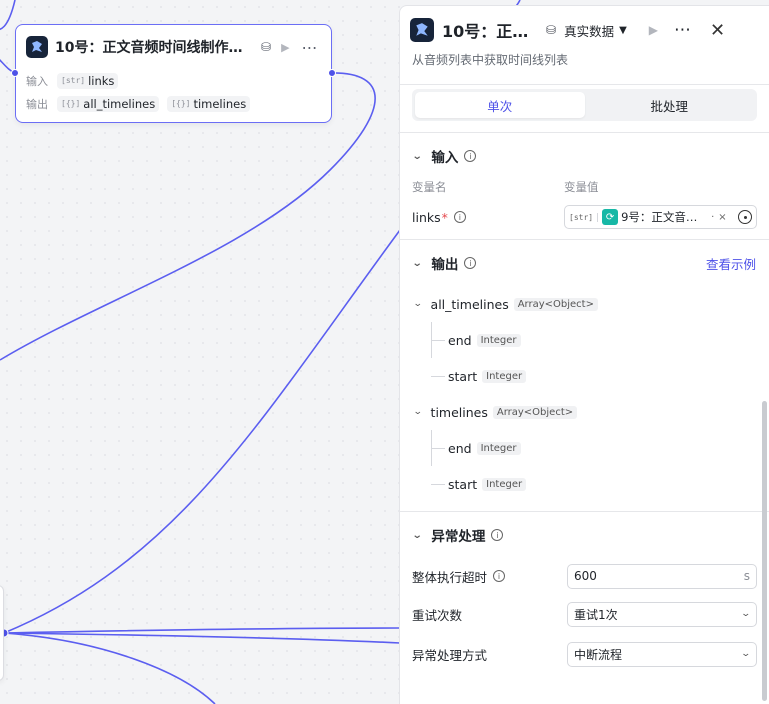  What do you see at coordinates (610, 217) in the screenshot?
I see `loop-node-icon: ⟳` at bounding box center [610, 217].